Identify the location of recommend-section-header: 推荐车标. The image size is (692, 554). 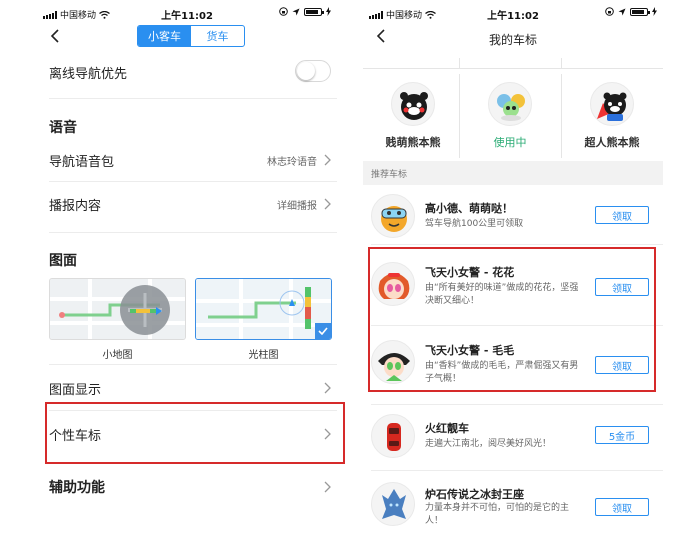
(513, 173).